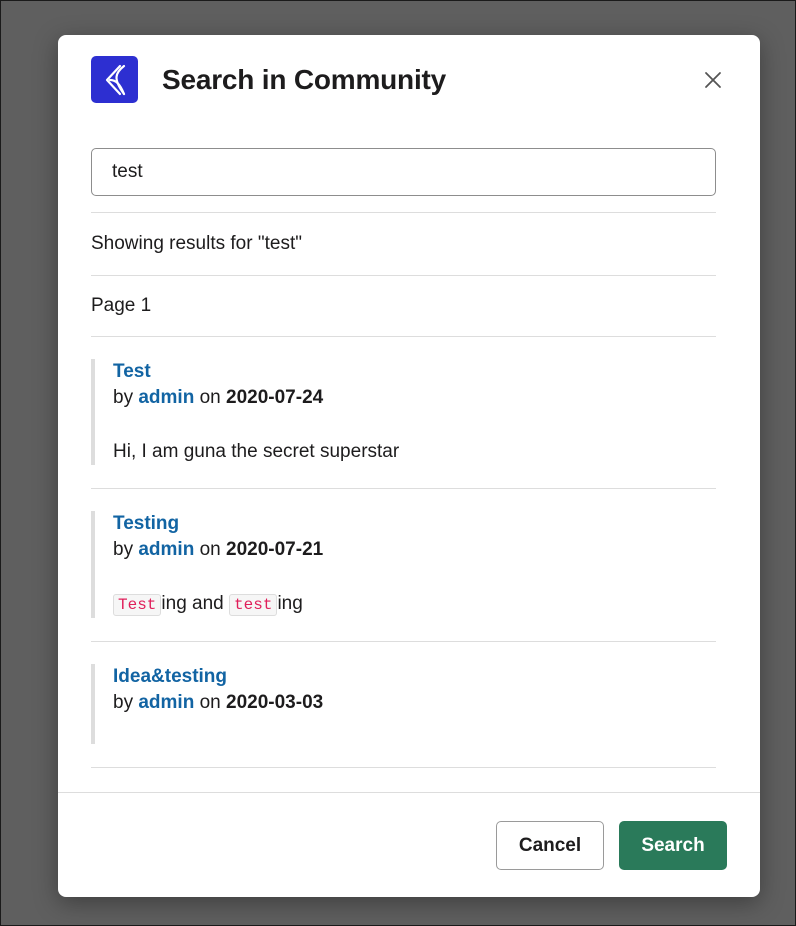 The width and height of the screenshot is (796, 926). I want to click on result-date: 2020-07-21, so click(275, 549).